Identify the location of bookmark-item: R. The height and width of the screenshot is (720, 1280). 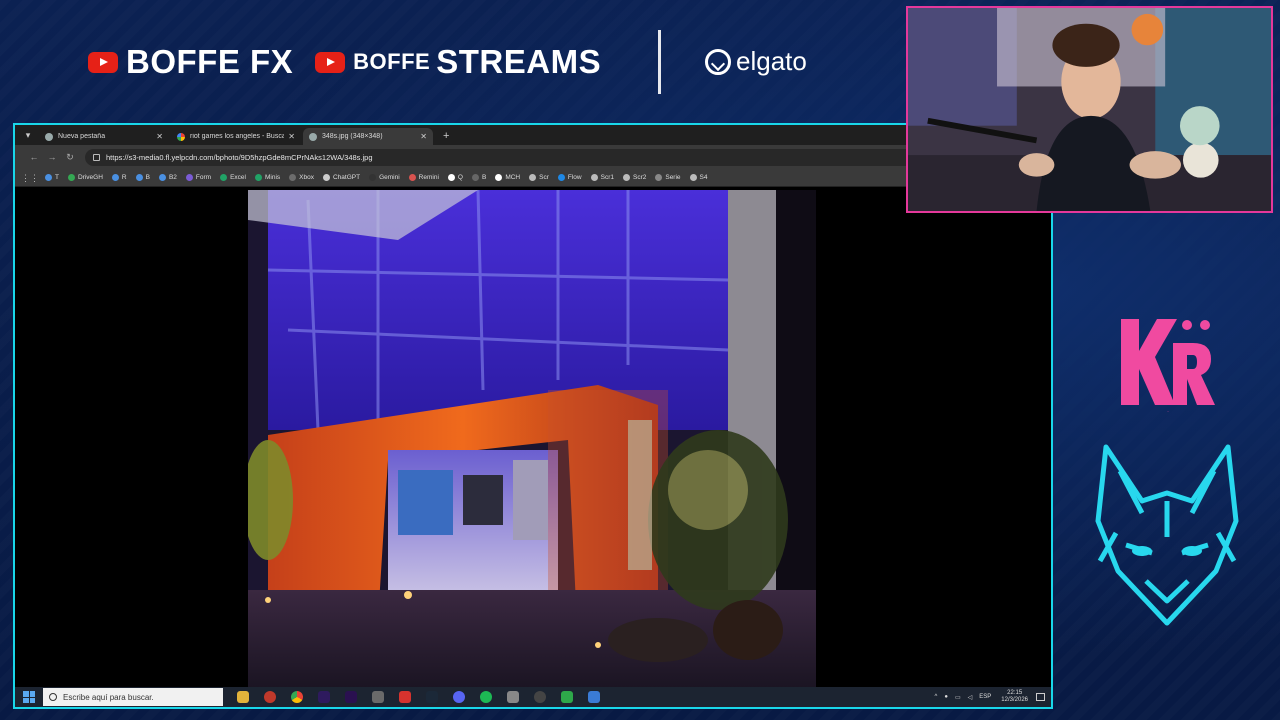
(119, 177).